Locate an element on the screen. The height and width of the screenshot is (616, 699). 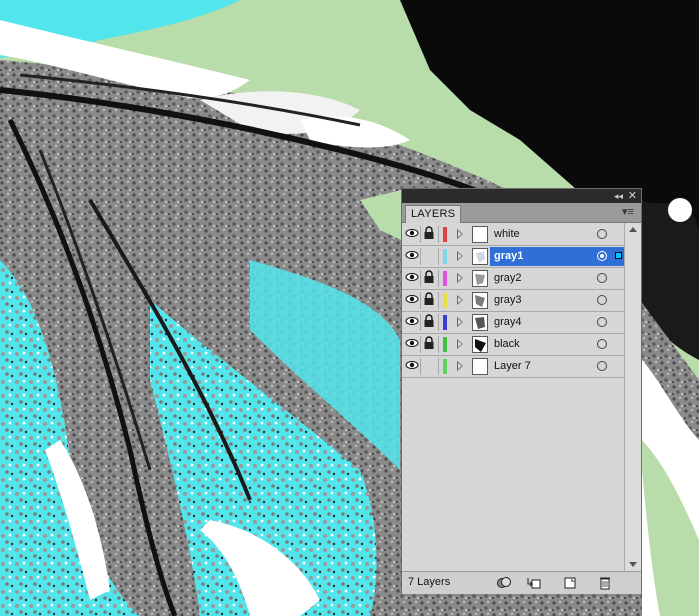
layer-name: Layer 7 is located at coordinates (512, 366).